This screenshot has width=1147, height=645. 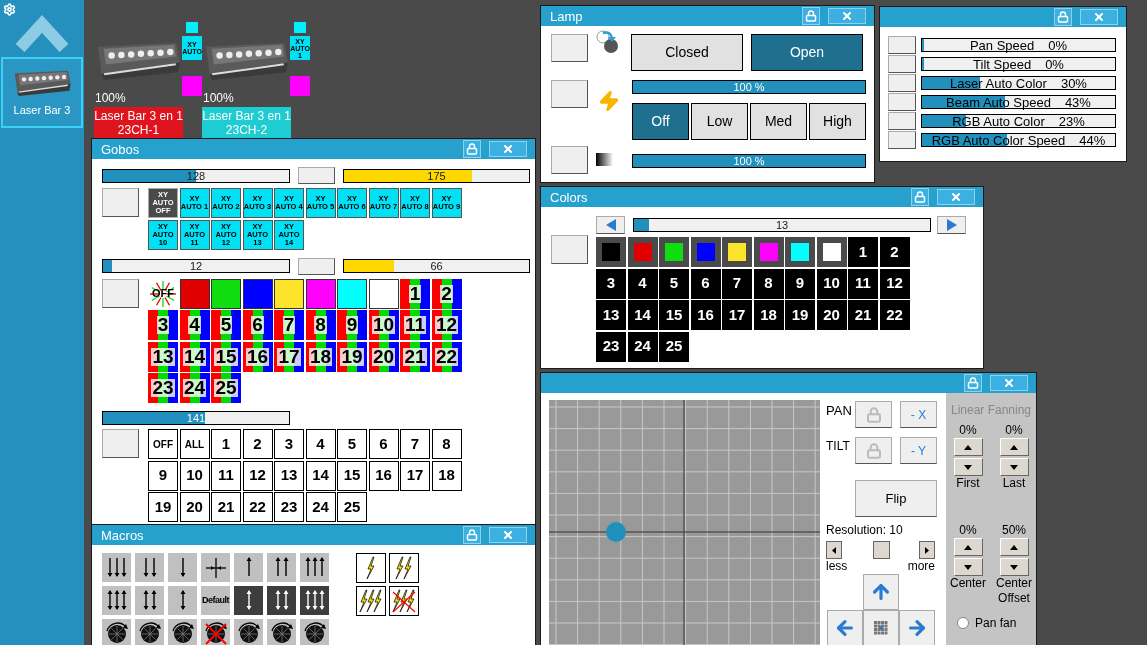 What do you see at coordinates (196, 266) in the screenshot?
I see `slider-track: 12` at bounding box center [196, 266].